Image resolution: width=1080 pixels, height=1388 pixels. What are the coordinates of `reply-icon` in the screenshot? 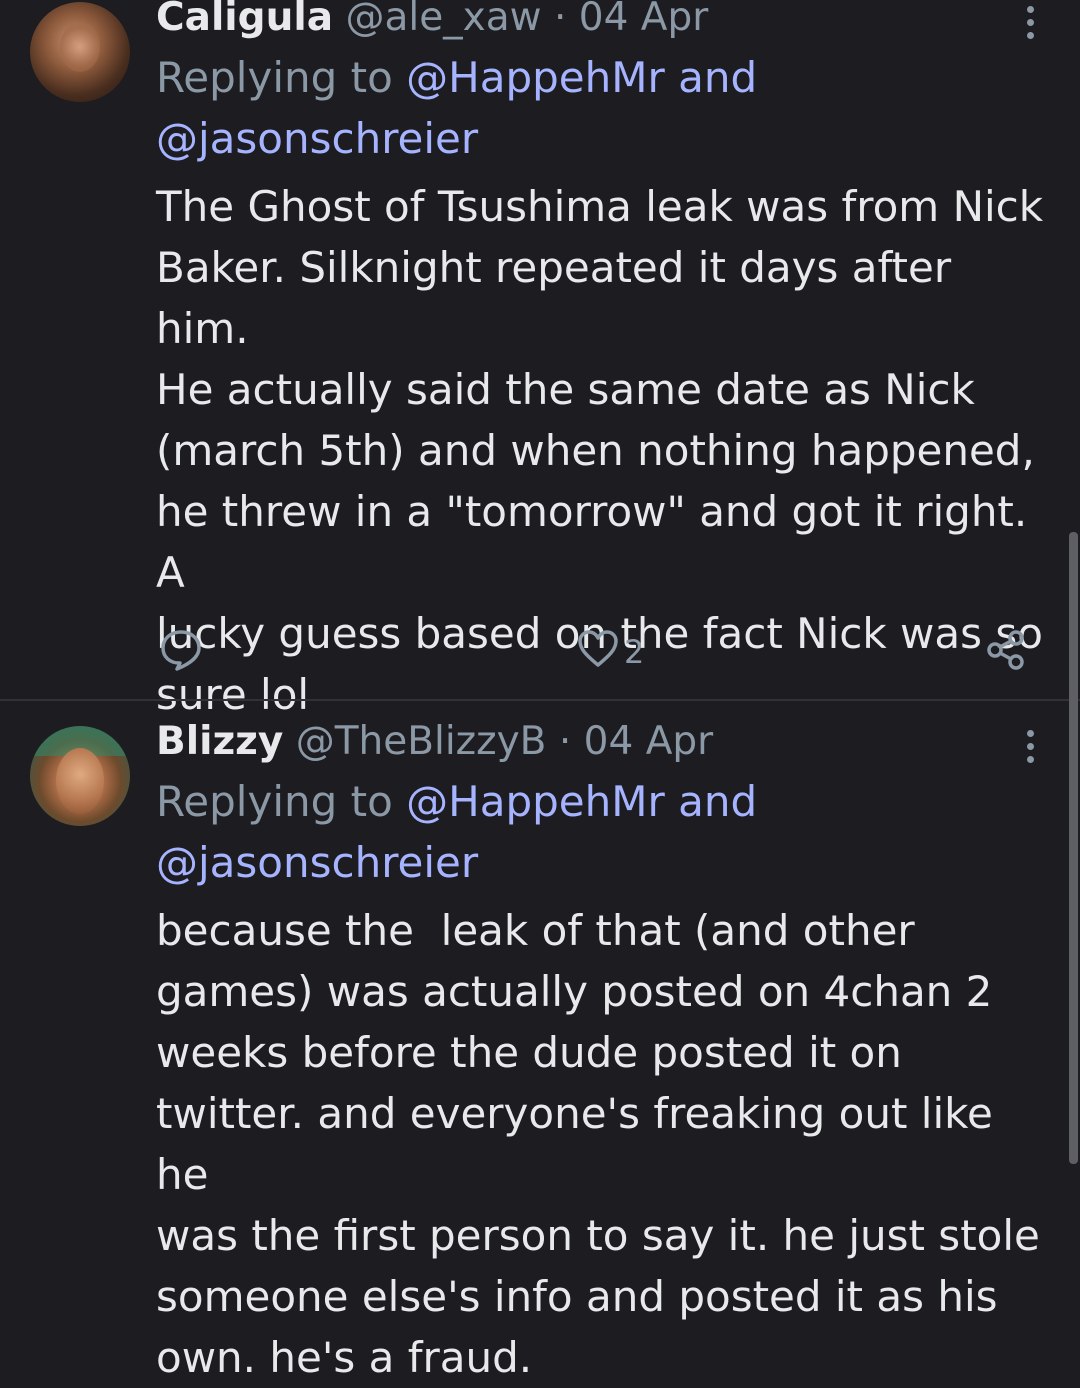 It's located at (181, 650).